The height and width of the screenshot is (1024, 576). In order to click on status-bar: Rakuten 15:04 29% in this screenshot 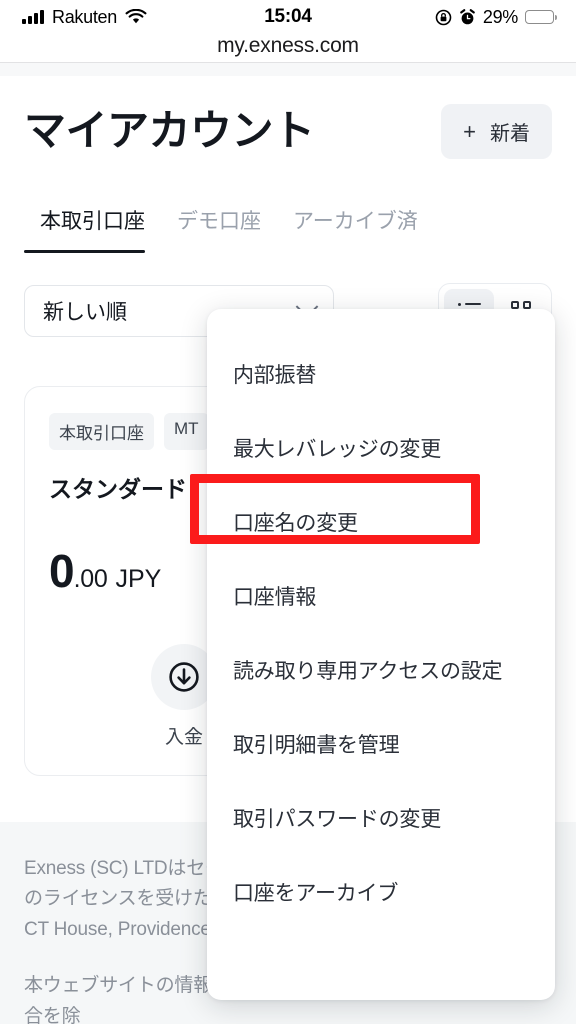, I will do `click(288, 17)`.